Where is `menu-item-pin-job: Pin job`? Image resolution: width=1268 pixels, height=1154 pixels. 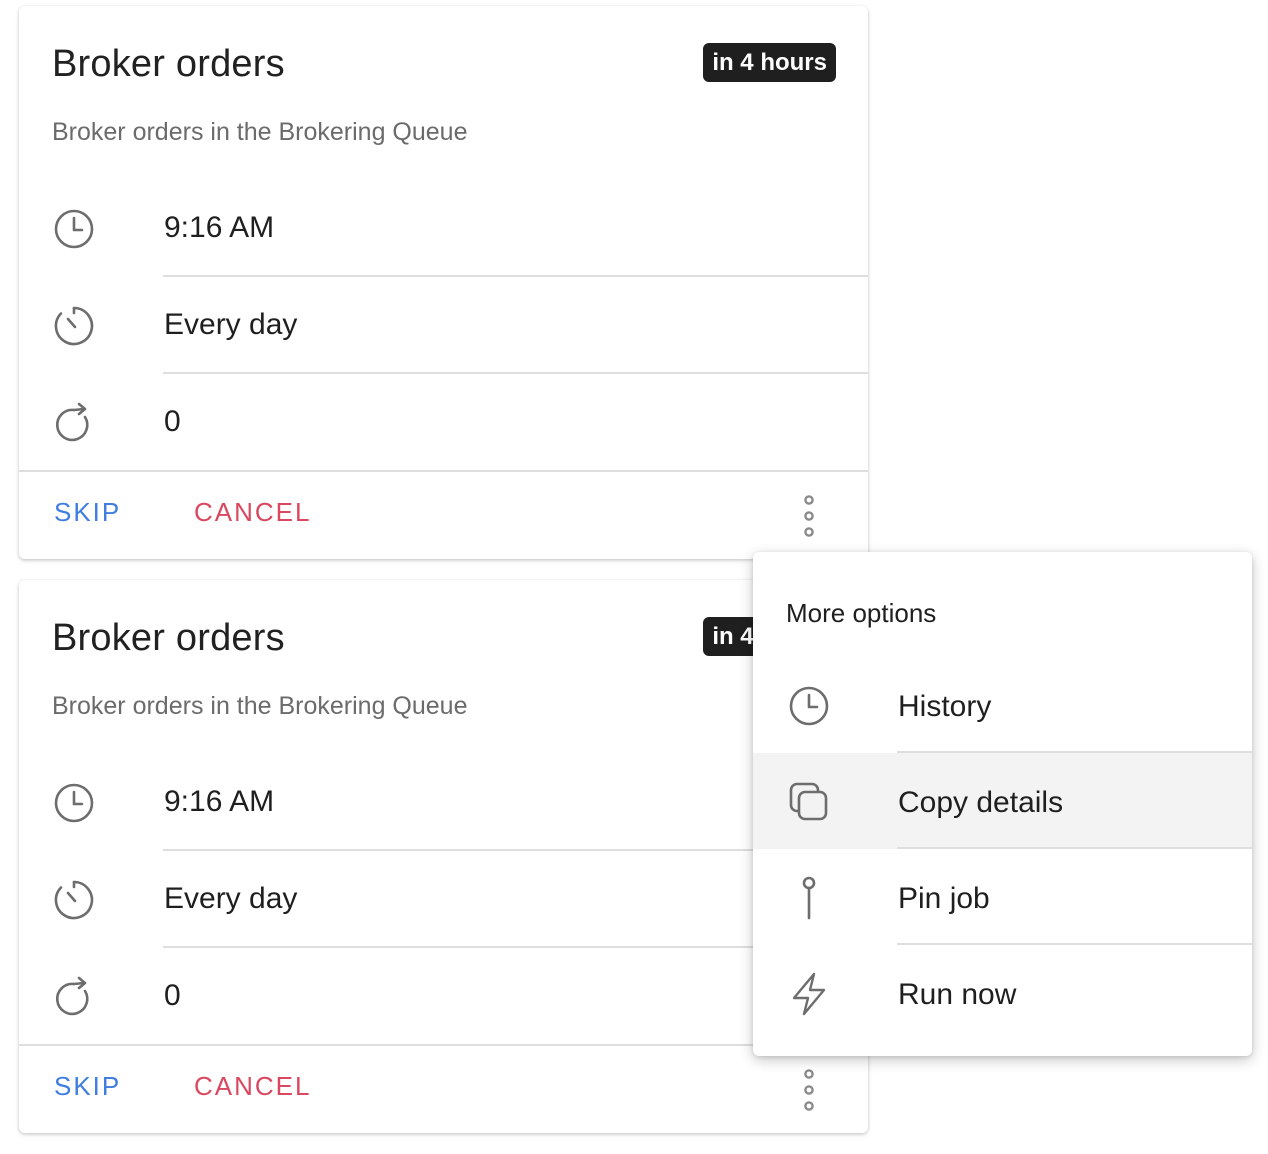 menu-item-pin-job: Pin job is located at coordinates (1002, 897).